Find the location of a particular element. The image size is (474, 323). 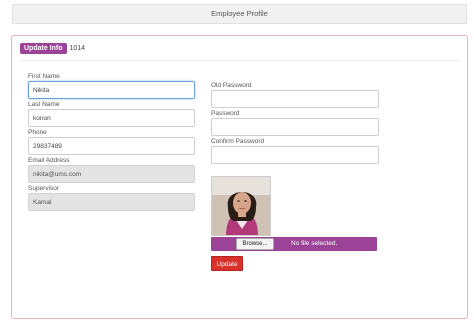

profile-photo-image is located at coordinates (241, 206).